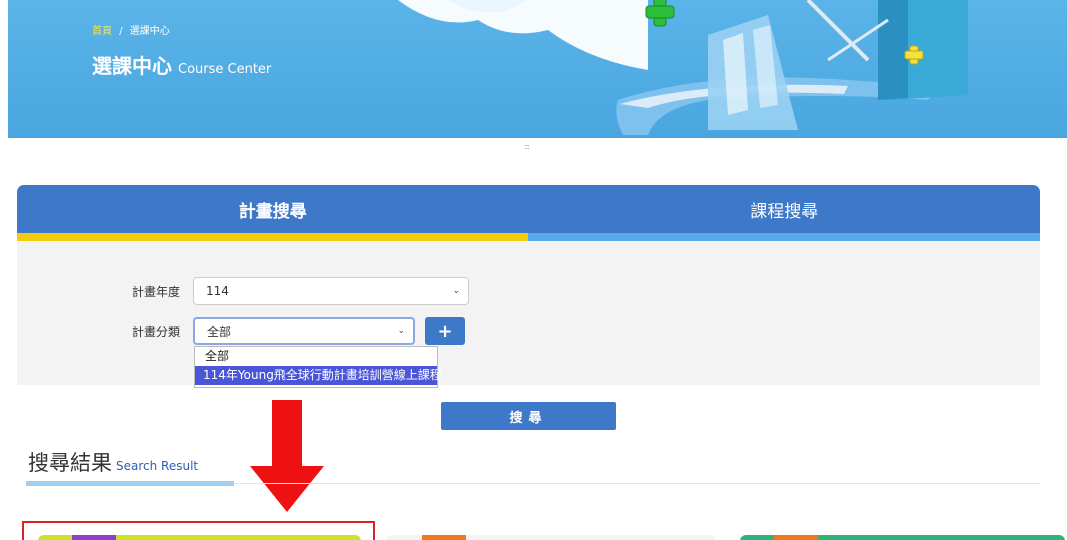 The height and width of the screenshot is (540, 1067). I want to click on breadcrumb-current: 選課中心, so click(149, 31).